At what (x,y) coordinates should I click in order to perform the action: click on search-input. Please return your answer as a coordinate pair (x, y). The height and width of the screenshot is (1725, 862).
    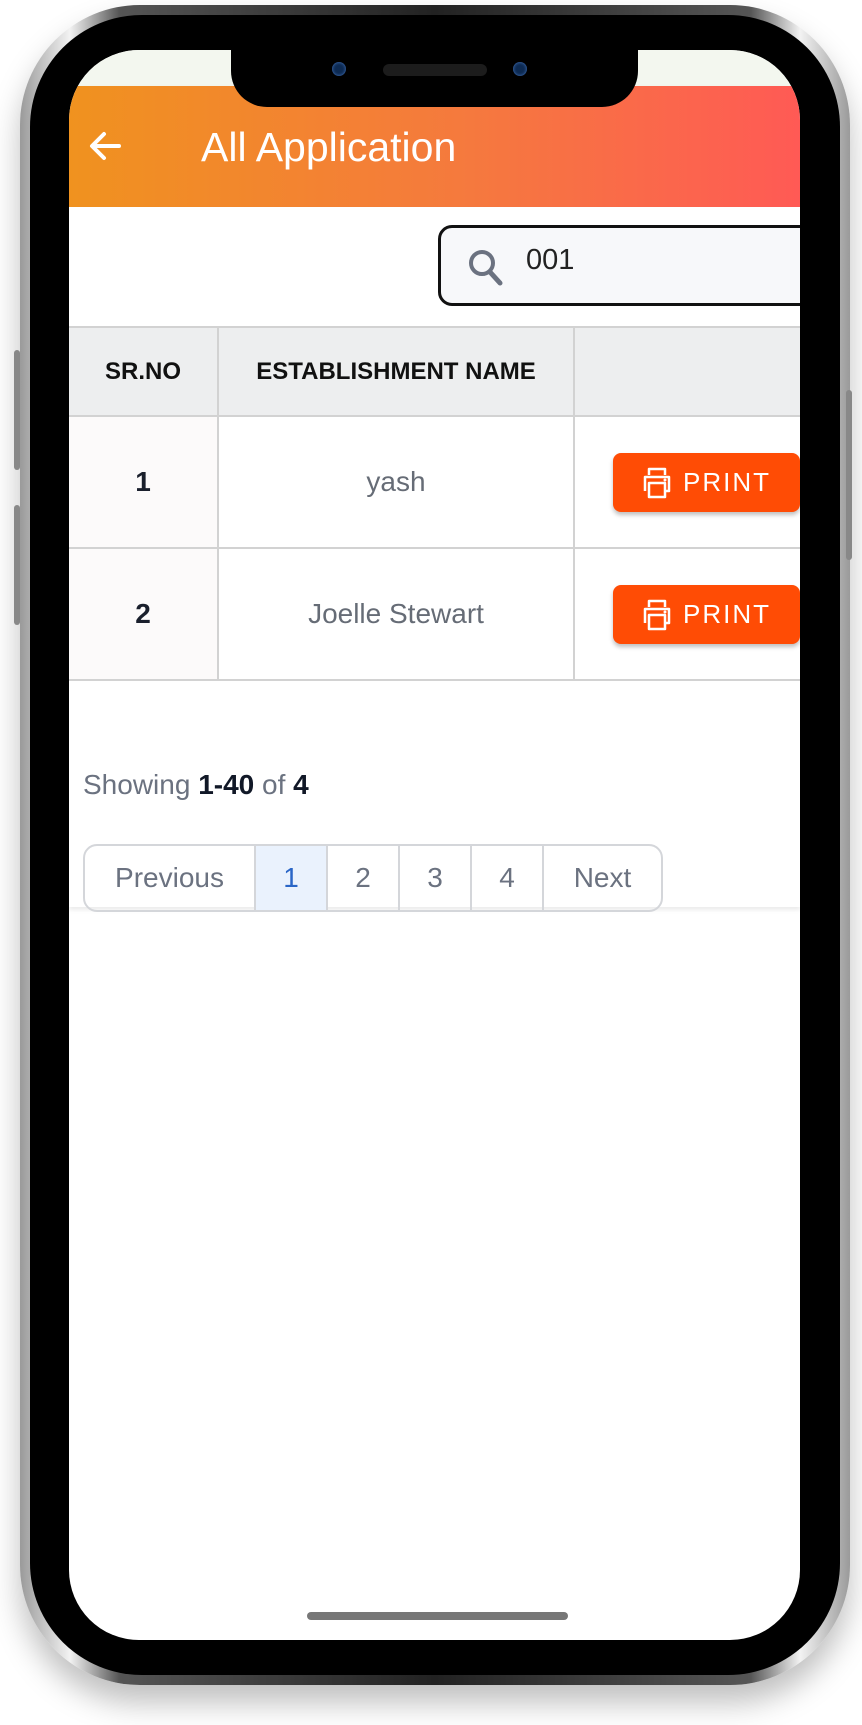
    Looking at the image, I should click on (626, 260).